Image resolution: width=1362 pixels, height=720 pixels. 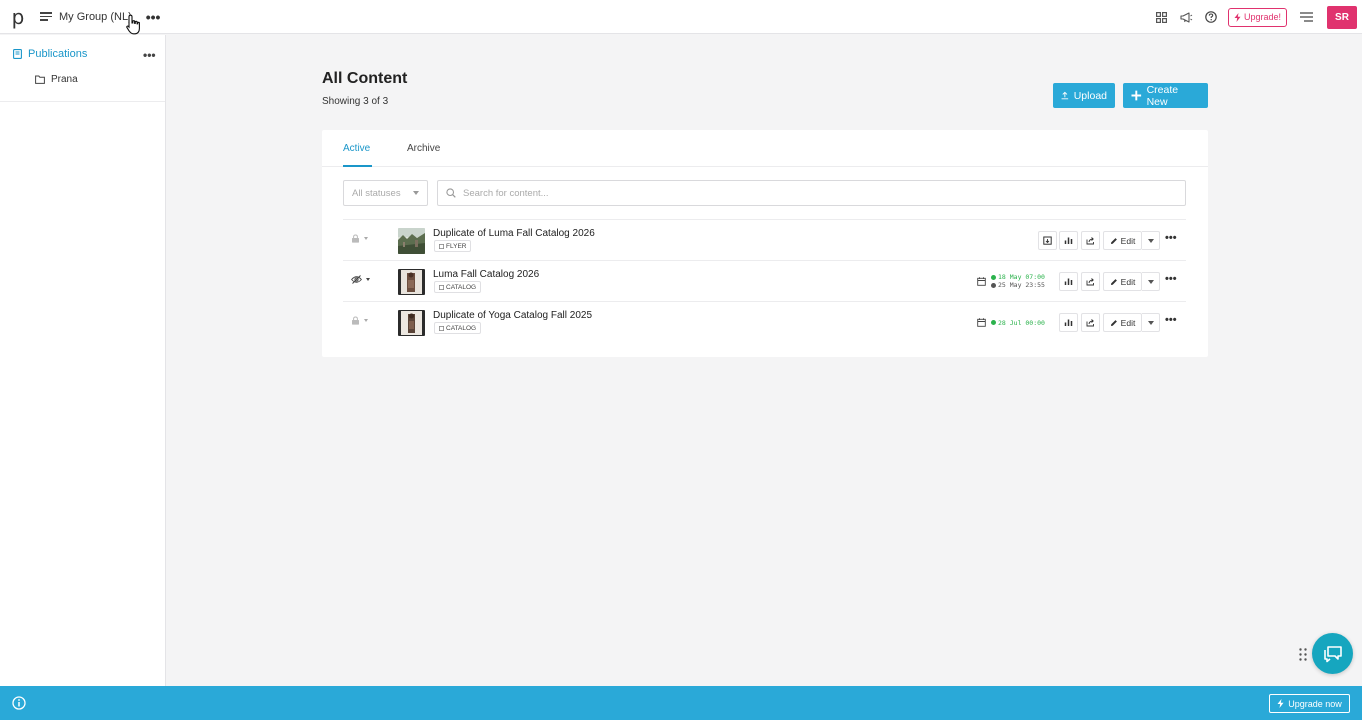 I want to click on schedule-start: 18 May 07:00, so click(x=1021, y=277).